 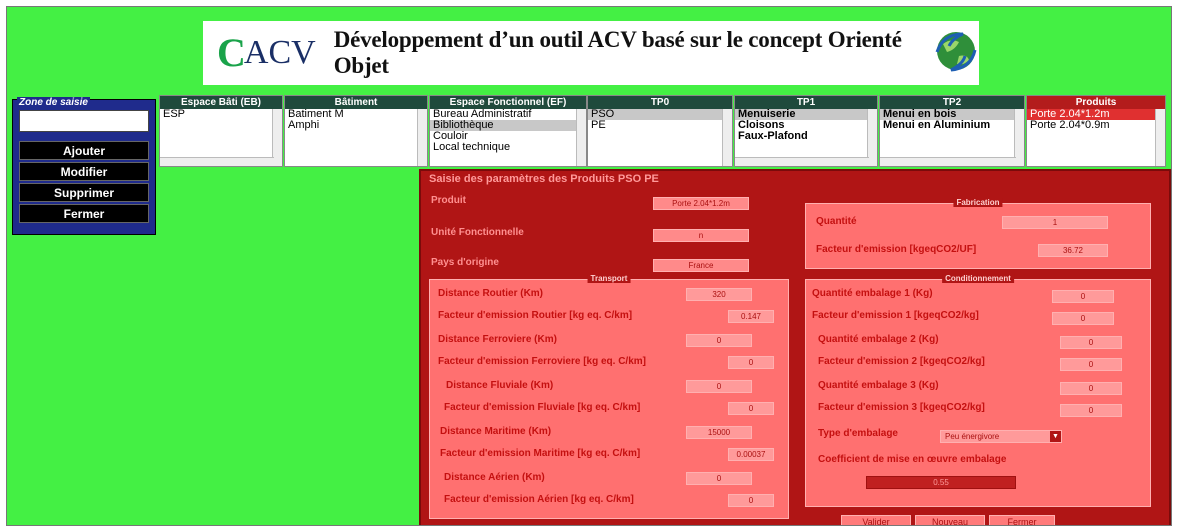 I want to click on selector-espace-bati: Espace Bâti (EB) ESP, so click(x=221, y=131).